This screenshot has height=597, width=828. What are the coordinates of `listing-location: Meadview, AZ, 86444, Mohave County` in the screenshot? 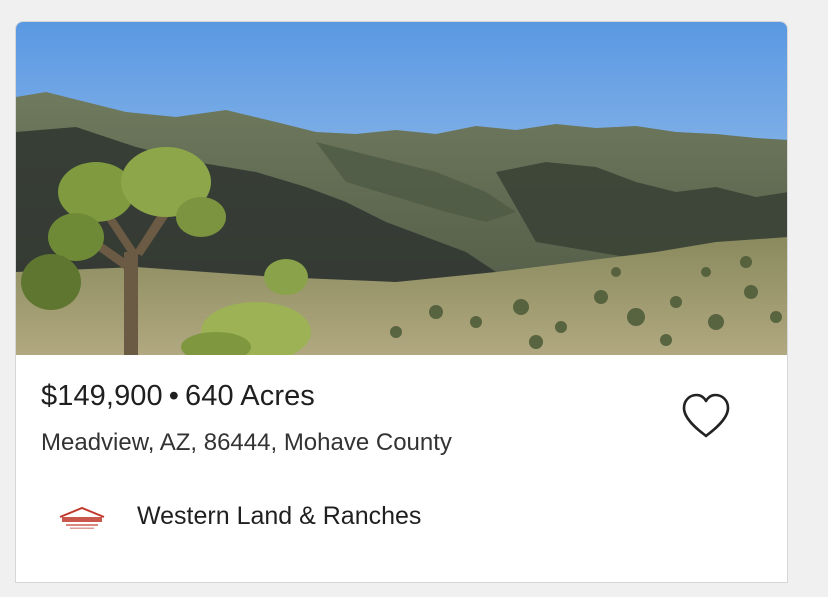 It's located at (246, 442).